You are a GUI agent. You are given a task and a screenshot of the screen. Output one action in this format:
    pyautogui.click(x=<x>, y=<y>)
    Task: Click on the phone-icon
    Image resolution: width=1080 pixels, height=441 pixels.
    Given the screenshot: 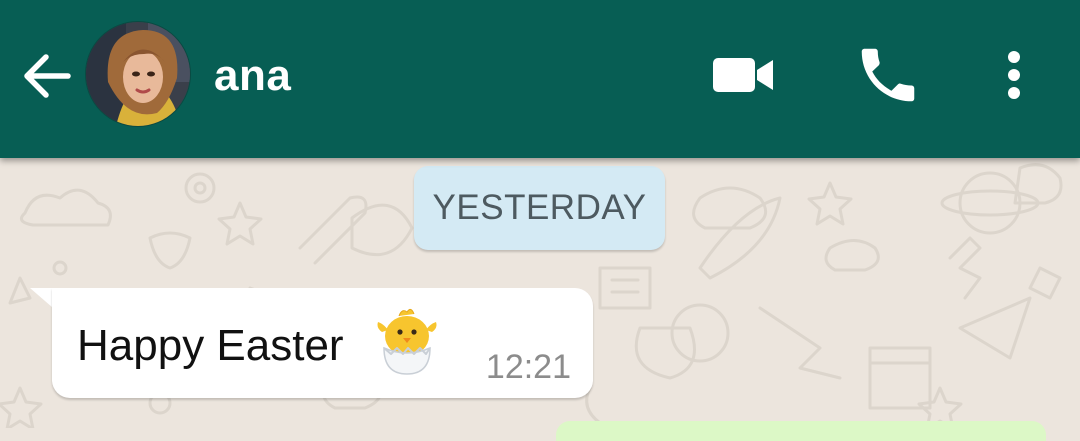 What is the action you would take?
    pyautogui.click(x=888, y=75)
    